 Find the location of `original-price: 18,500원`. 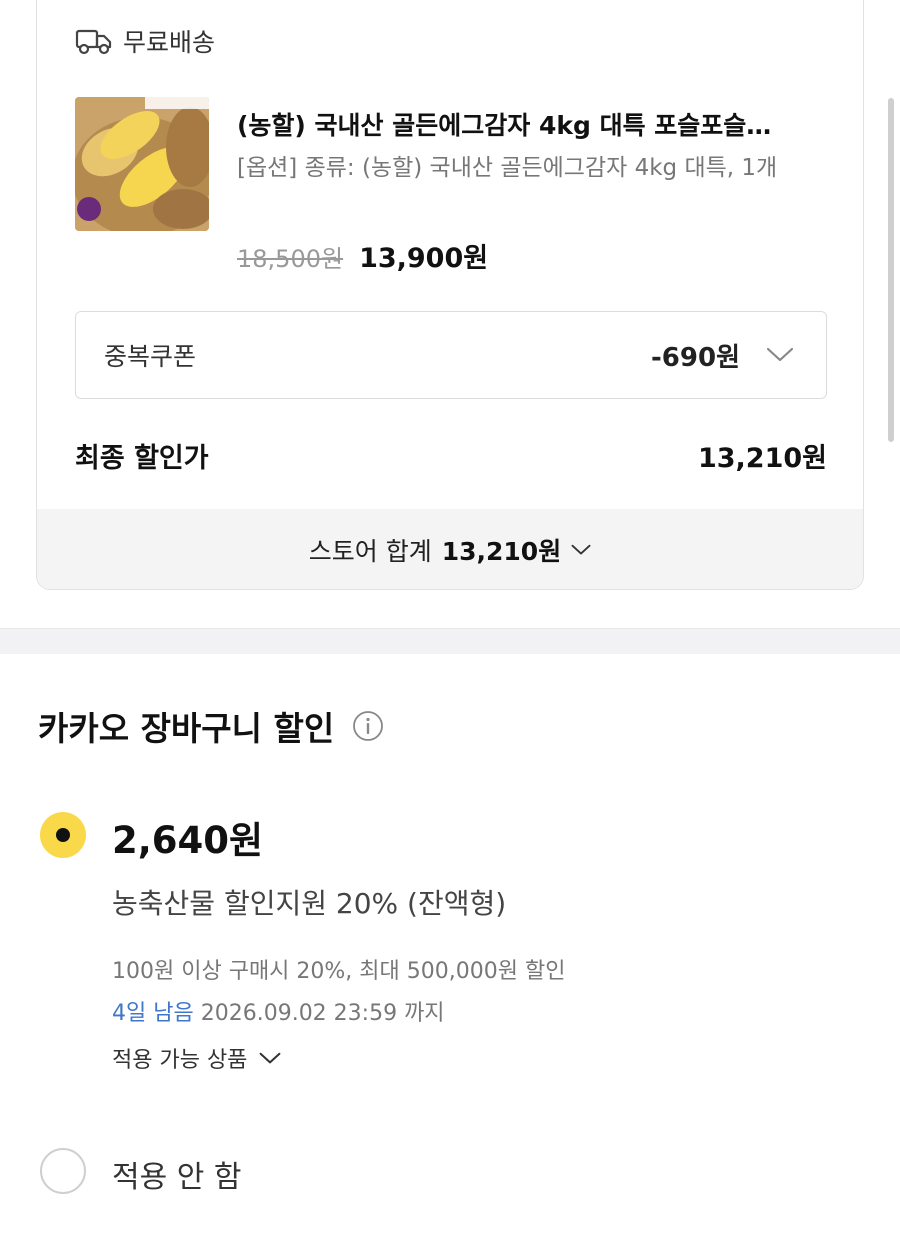

original-price: 18,500원 is located at coordinates (290, 259).